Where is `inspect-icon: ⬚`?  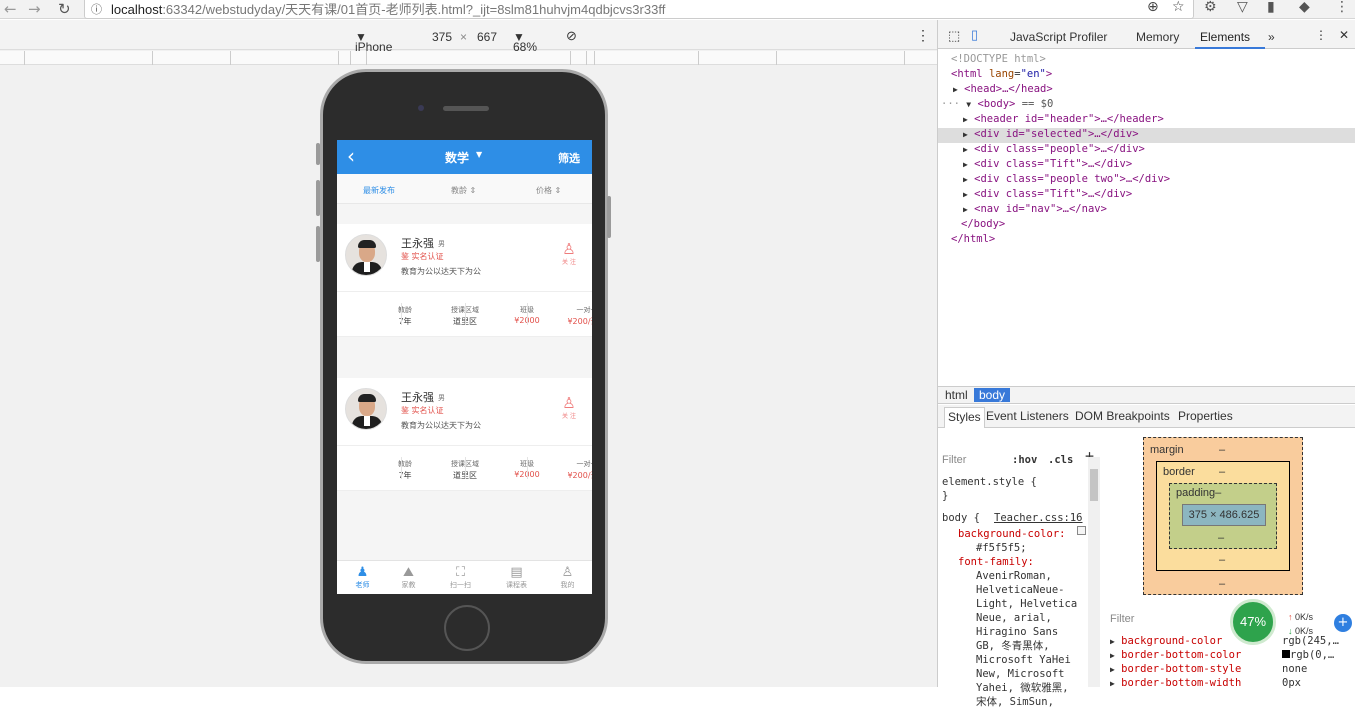
inspect-icon: ⬚ is located at coordinates (954, 36).